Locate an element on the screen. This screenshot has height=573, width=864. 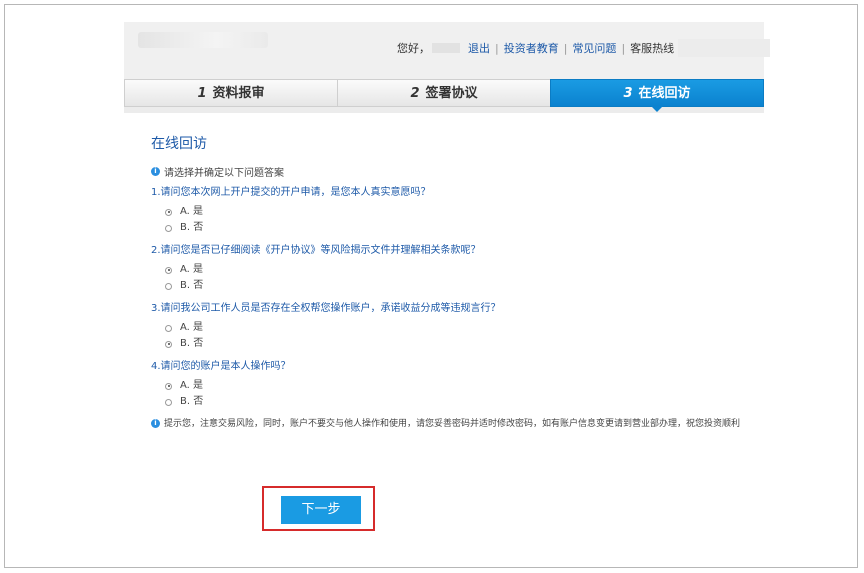
question-4: 4.请问您的账户是本人操作吗？ A. 是 B. 否 is located at coordinates (444, 385).